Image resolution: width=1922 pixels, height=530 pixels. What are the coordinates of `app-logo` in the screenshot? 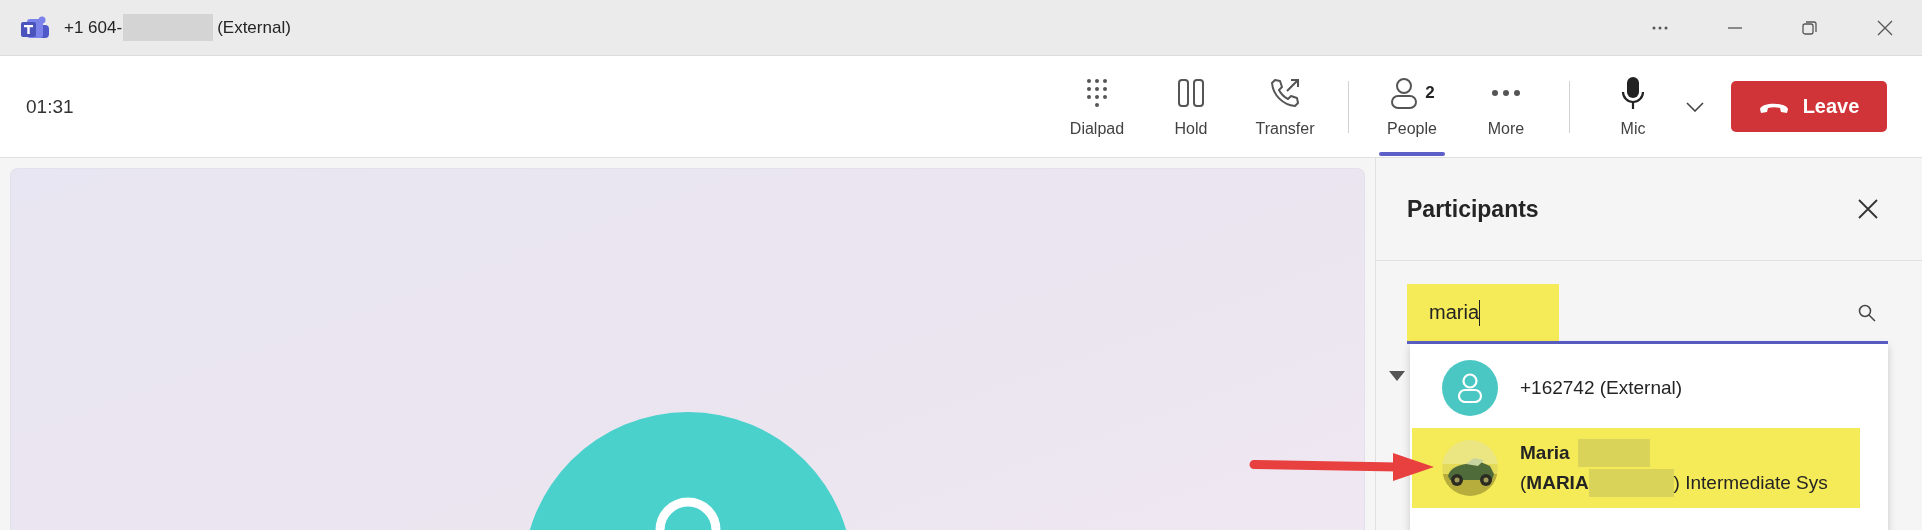 It's located at (36, 27).